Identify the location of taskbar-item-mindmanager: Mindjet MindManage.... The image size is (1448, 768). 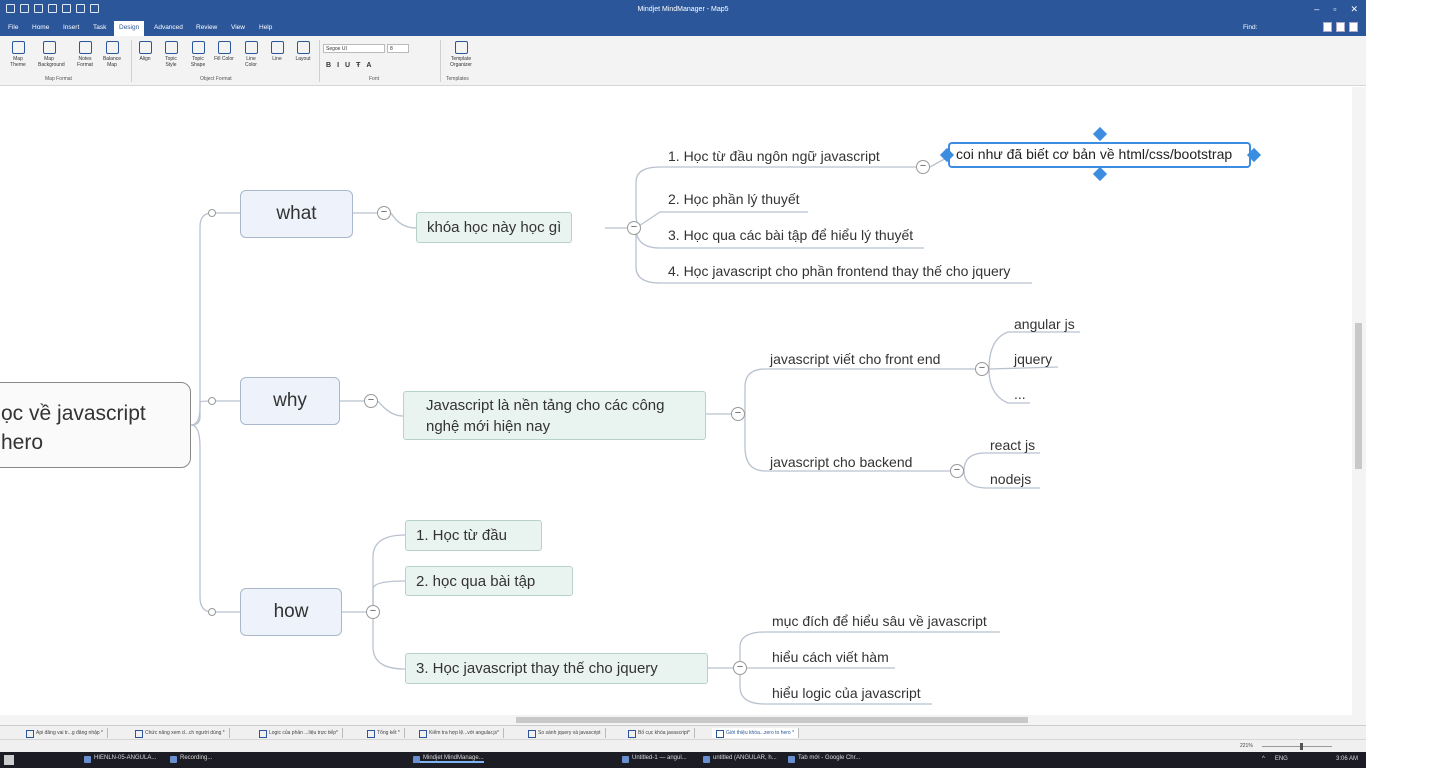
(448, 759).